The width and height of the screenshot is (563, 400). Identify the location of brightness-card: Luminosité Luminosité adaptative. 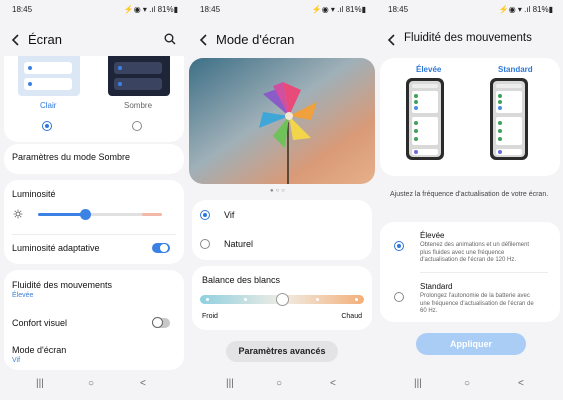
(94, 222).